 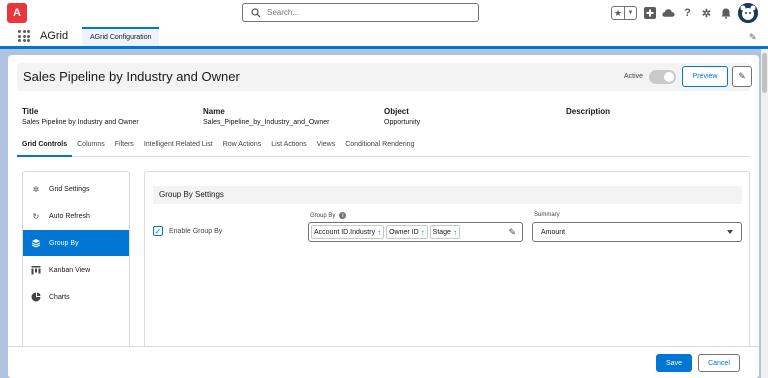 What do you see at coordinates (131, 76) in the screenshot?
I see `page-title: Sales Pipeline by Industry and Owner` at bounding box center [131, 76].